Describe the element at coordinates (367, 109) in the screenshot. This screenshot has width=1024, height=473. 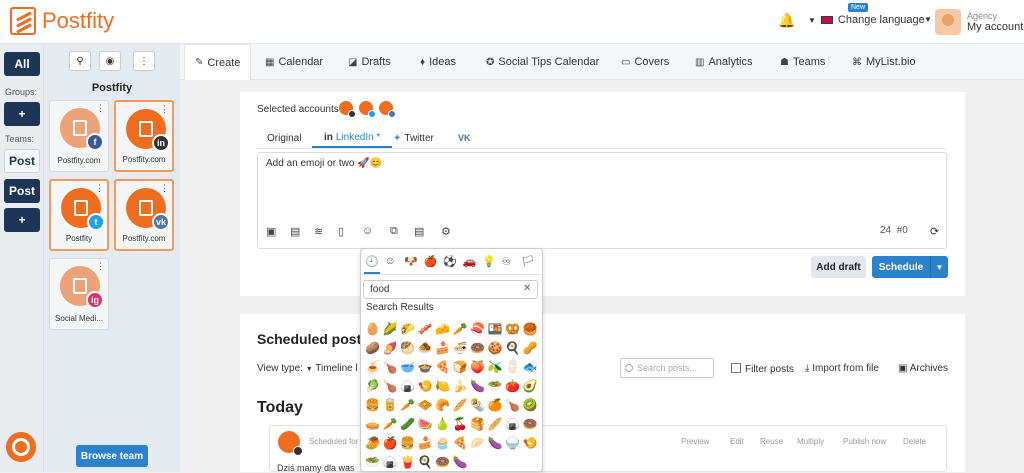
I see `selected-account-twitter` at that location.